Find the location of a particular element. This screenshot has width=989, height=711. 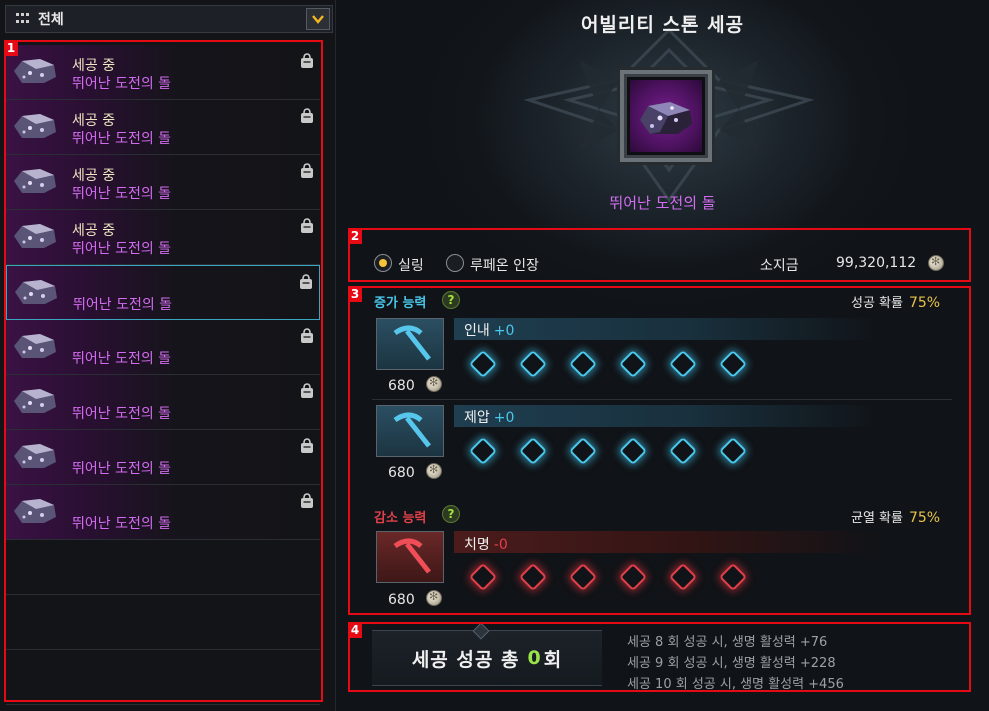

success-total-panel: 세공 성공 총 0 회 is located at coordinates (487, 654).